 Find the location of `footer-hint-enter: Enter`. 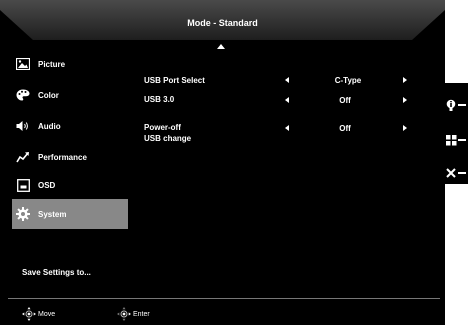

footer-hint-enter: Enter is located at coordinates (133, 314).